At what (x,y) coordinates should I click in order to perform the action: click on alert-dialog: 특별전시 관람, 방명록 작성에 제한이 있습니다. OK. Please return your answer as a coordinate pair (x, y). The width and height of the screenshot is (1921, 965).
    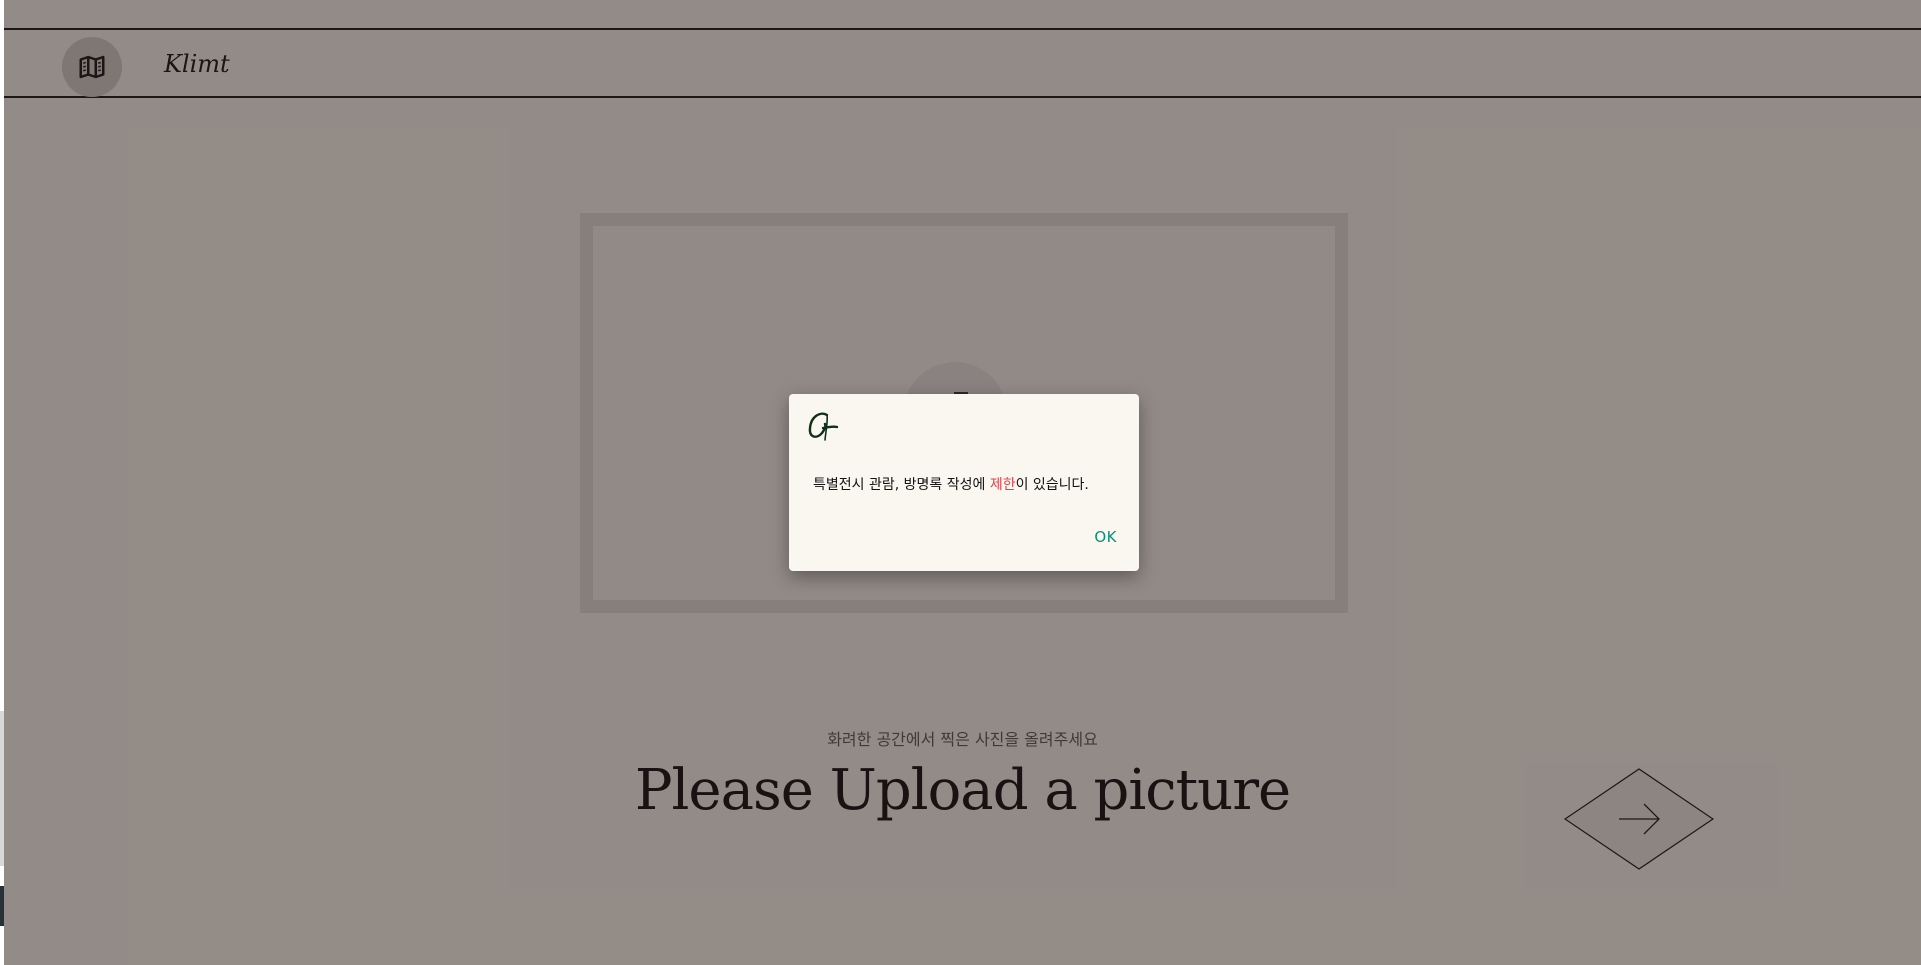
    Looking at the image, I should click on (964, 482).